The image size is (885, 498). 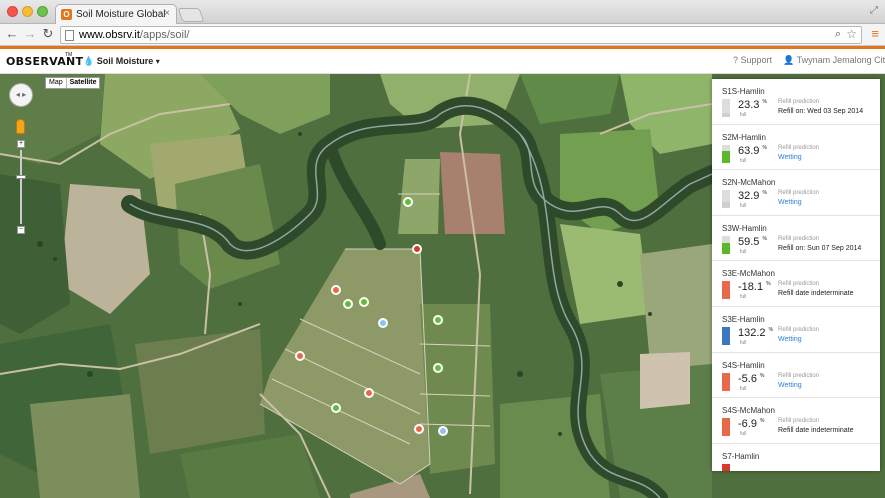 What do you see at coordinates (744, 137) in the screenshot?
I see `site-name: S2M-Hamlin` at bounding box center [744, 137].